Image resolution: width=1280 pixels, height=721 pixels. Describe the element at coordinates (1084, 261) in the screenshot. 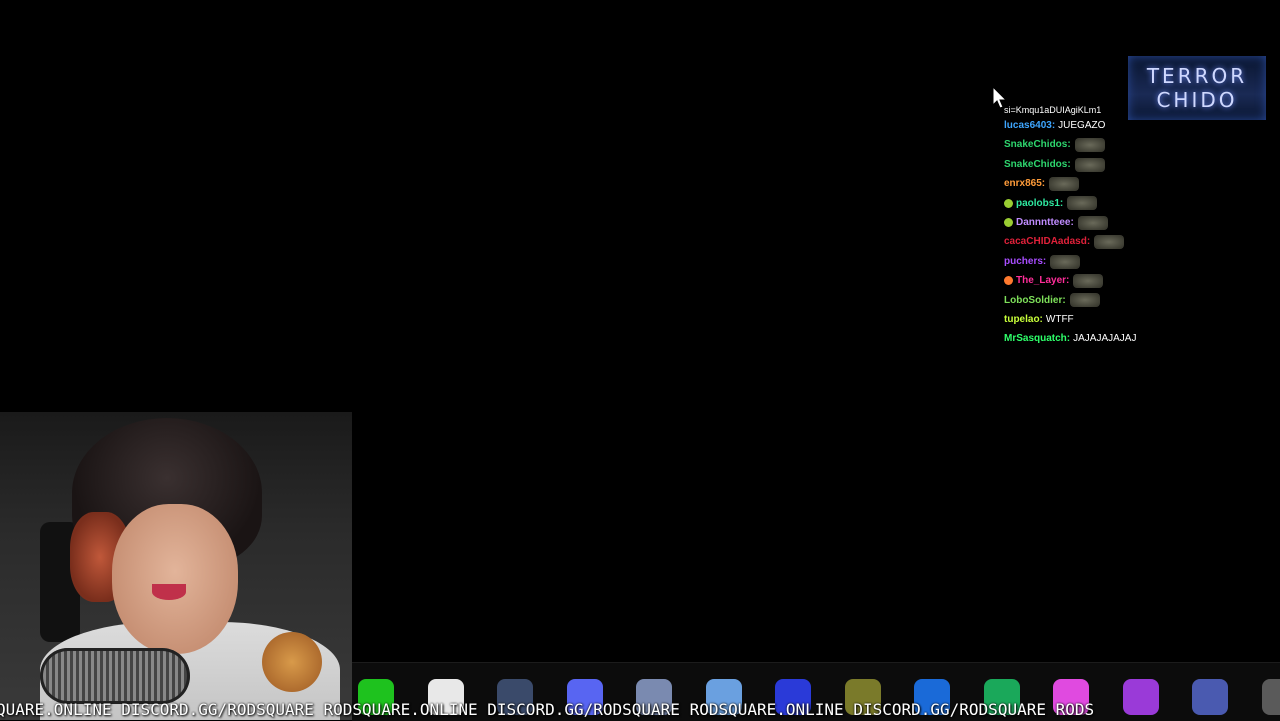

I see `chat-message: puchers:` at that location.